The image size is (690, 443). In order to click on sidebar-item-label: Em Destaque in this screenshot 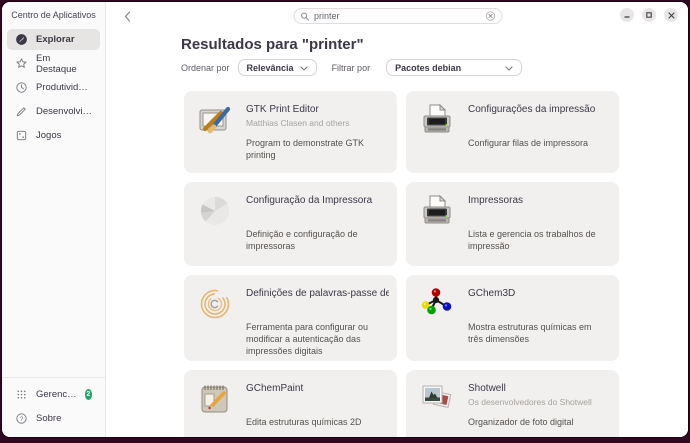, I will do `click(56, 63)`.